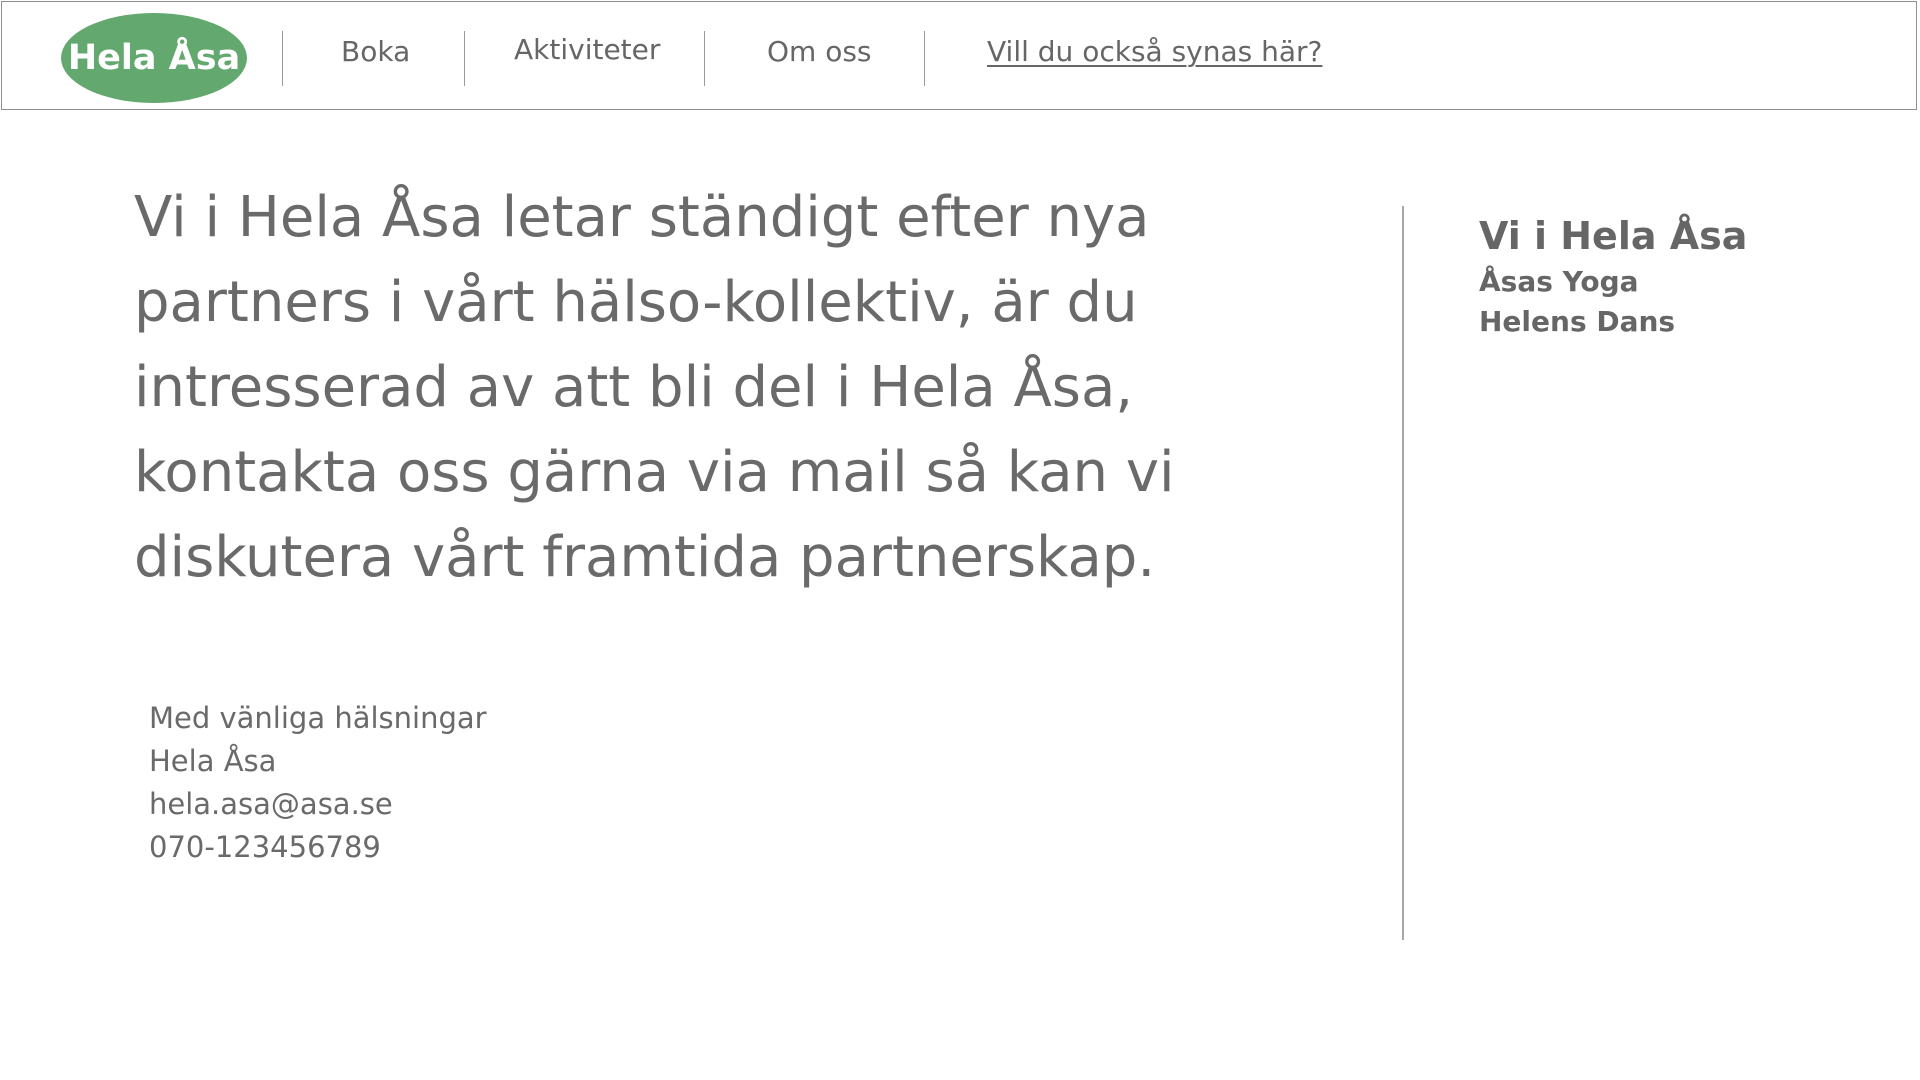 This screenshot has width=1920, height=1080. Describe the element at coordinates (213, 761) in the screenshot. I see `signature-name: Hela Åsa` at that location.